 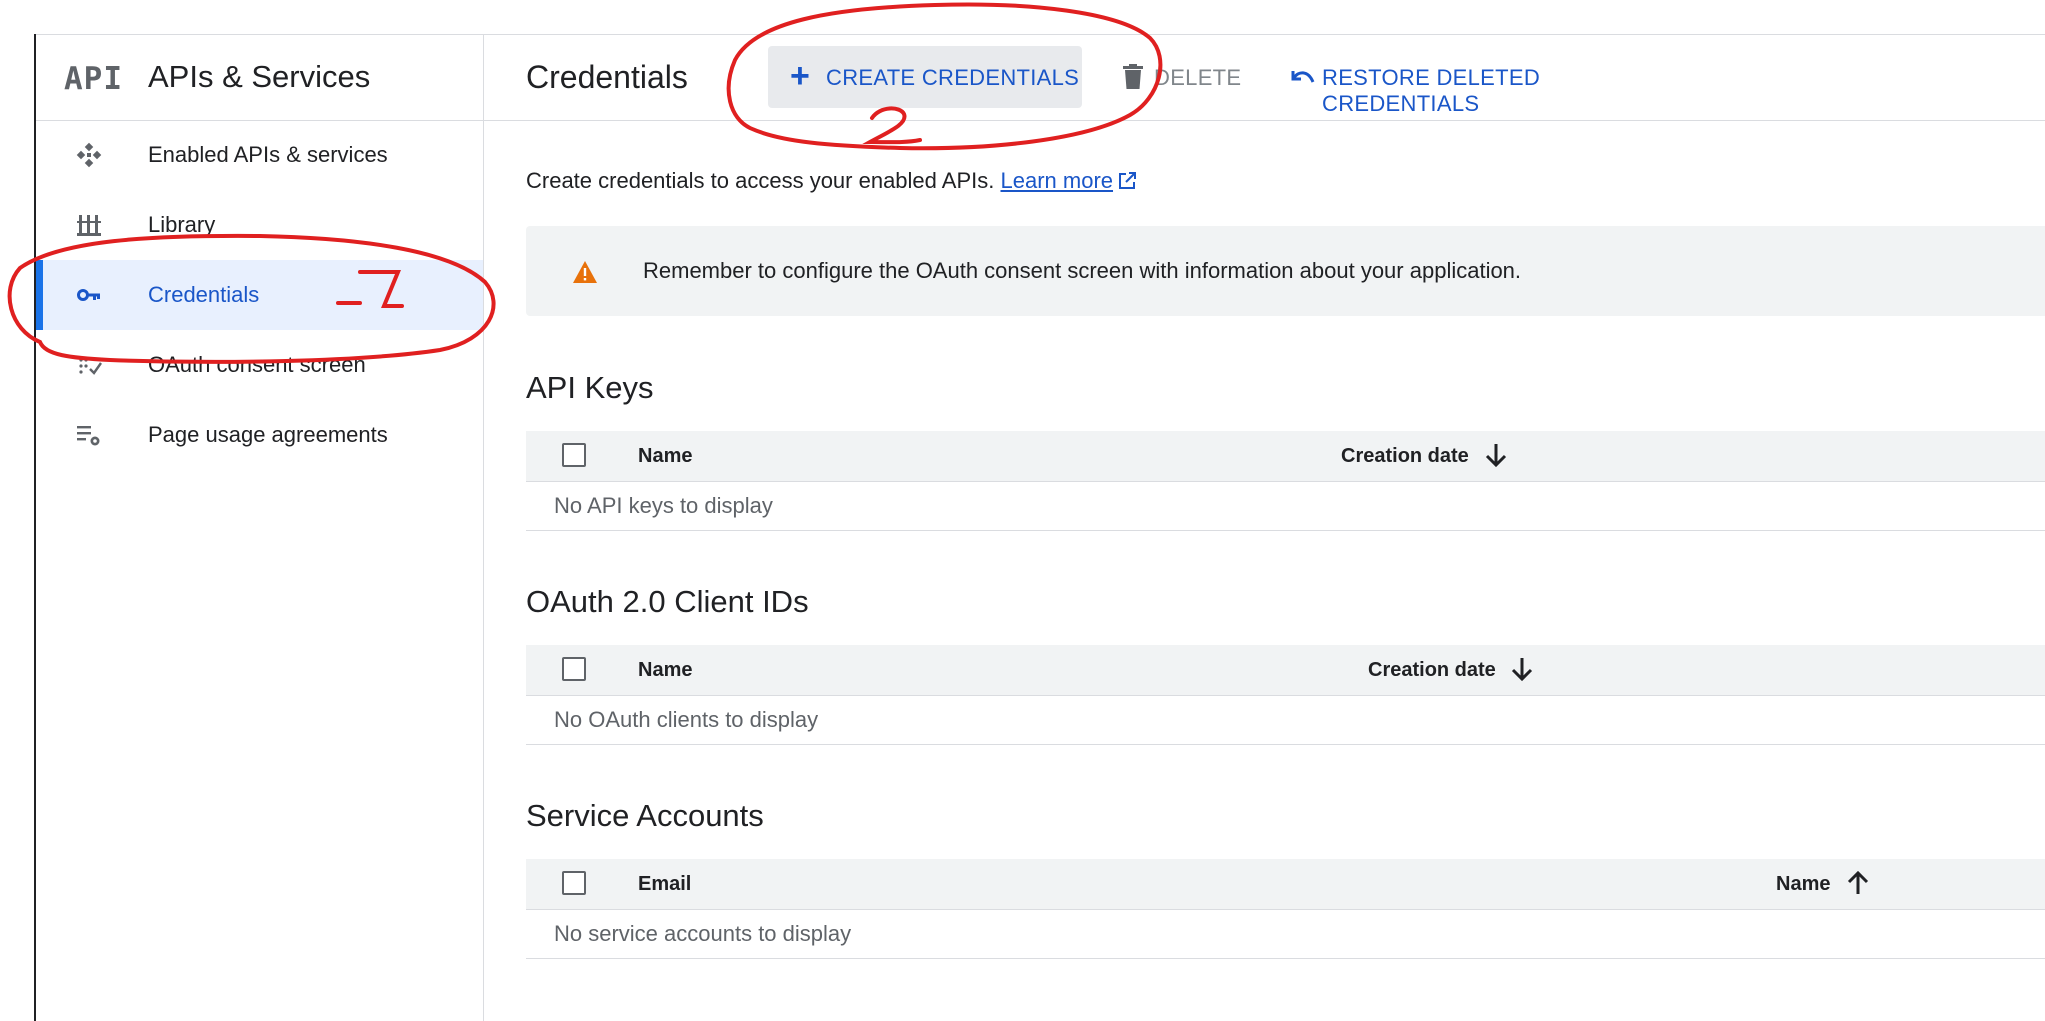 I want to click on sidebar-item-label: Enabled APIs & services, so click(x=268, y=154).